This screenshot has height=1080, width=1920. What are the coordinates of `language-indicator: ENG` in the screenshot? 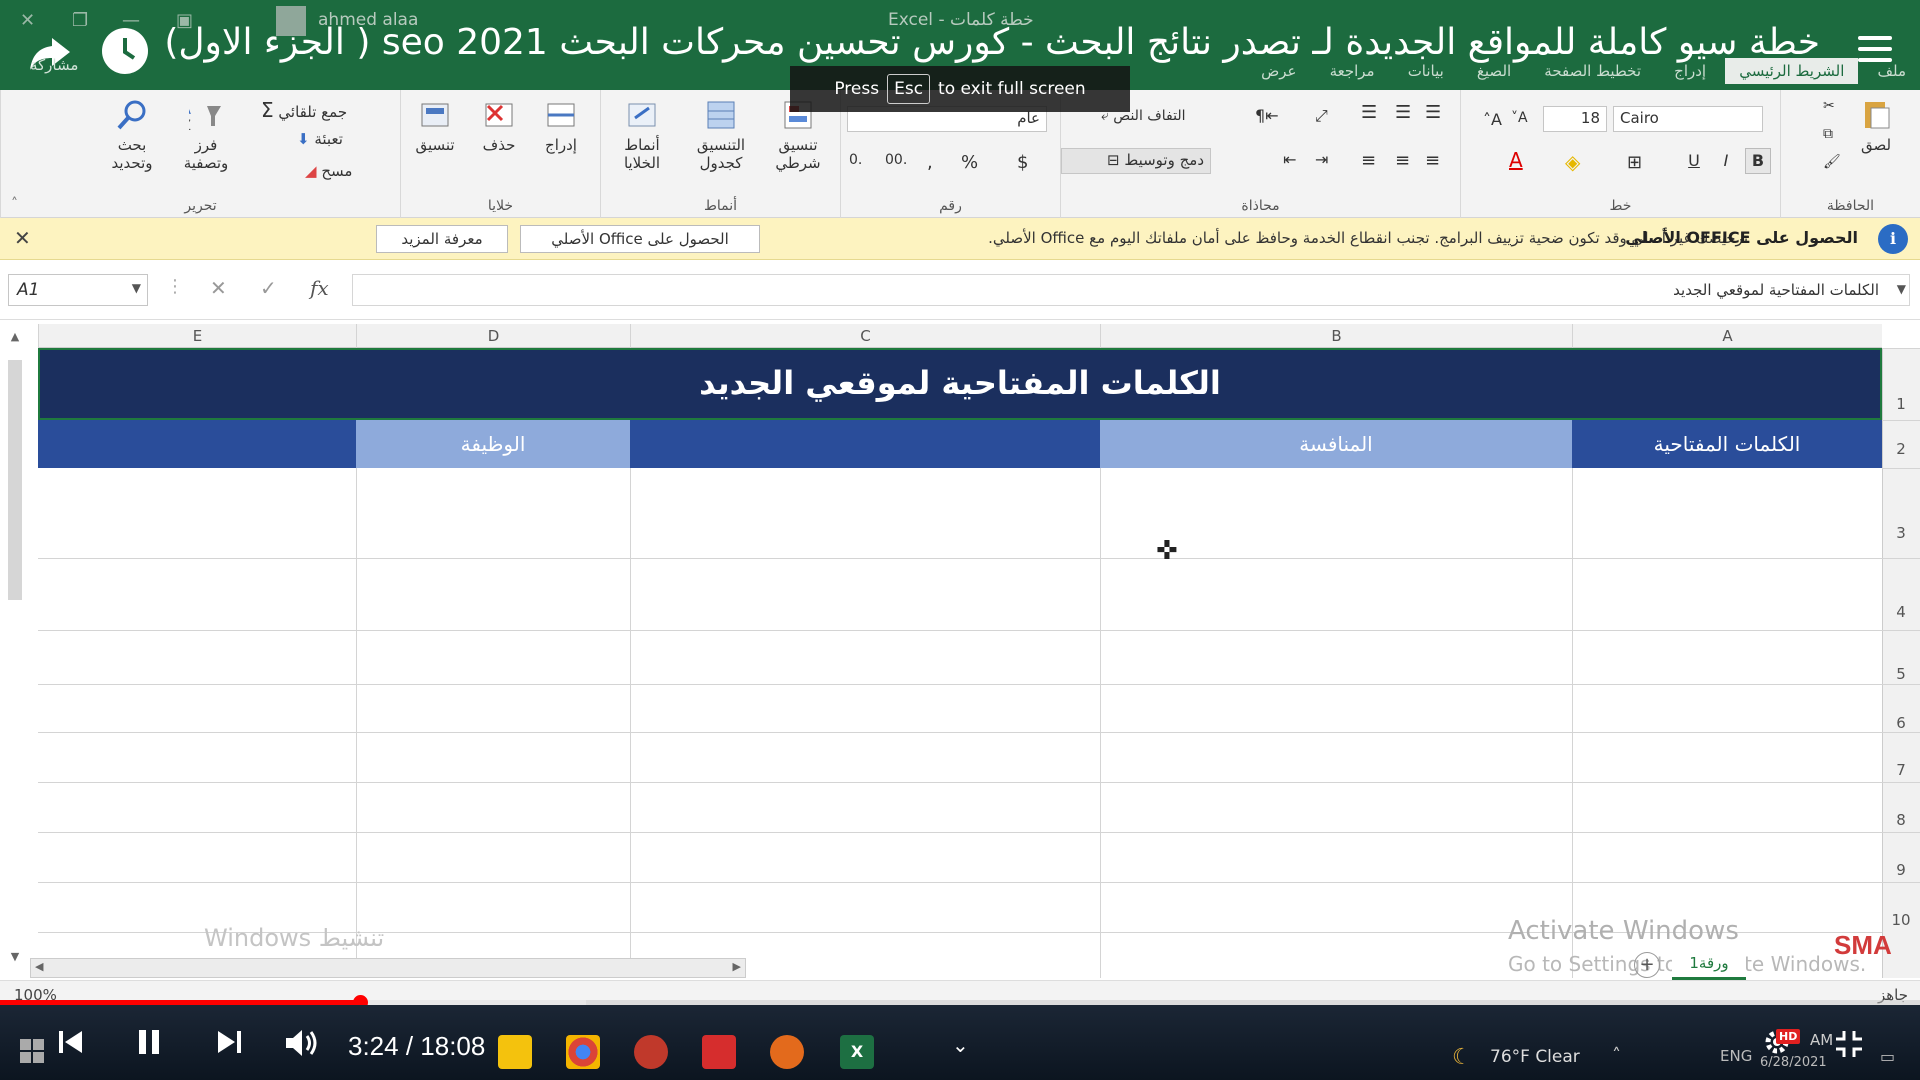 It's located at (1736, 1056).